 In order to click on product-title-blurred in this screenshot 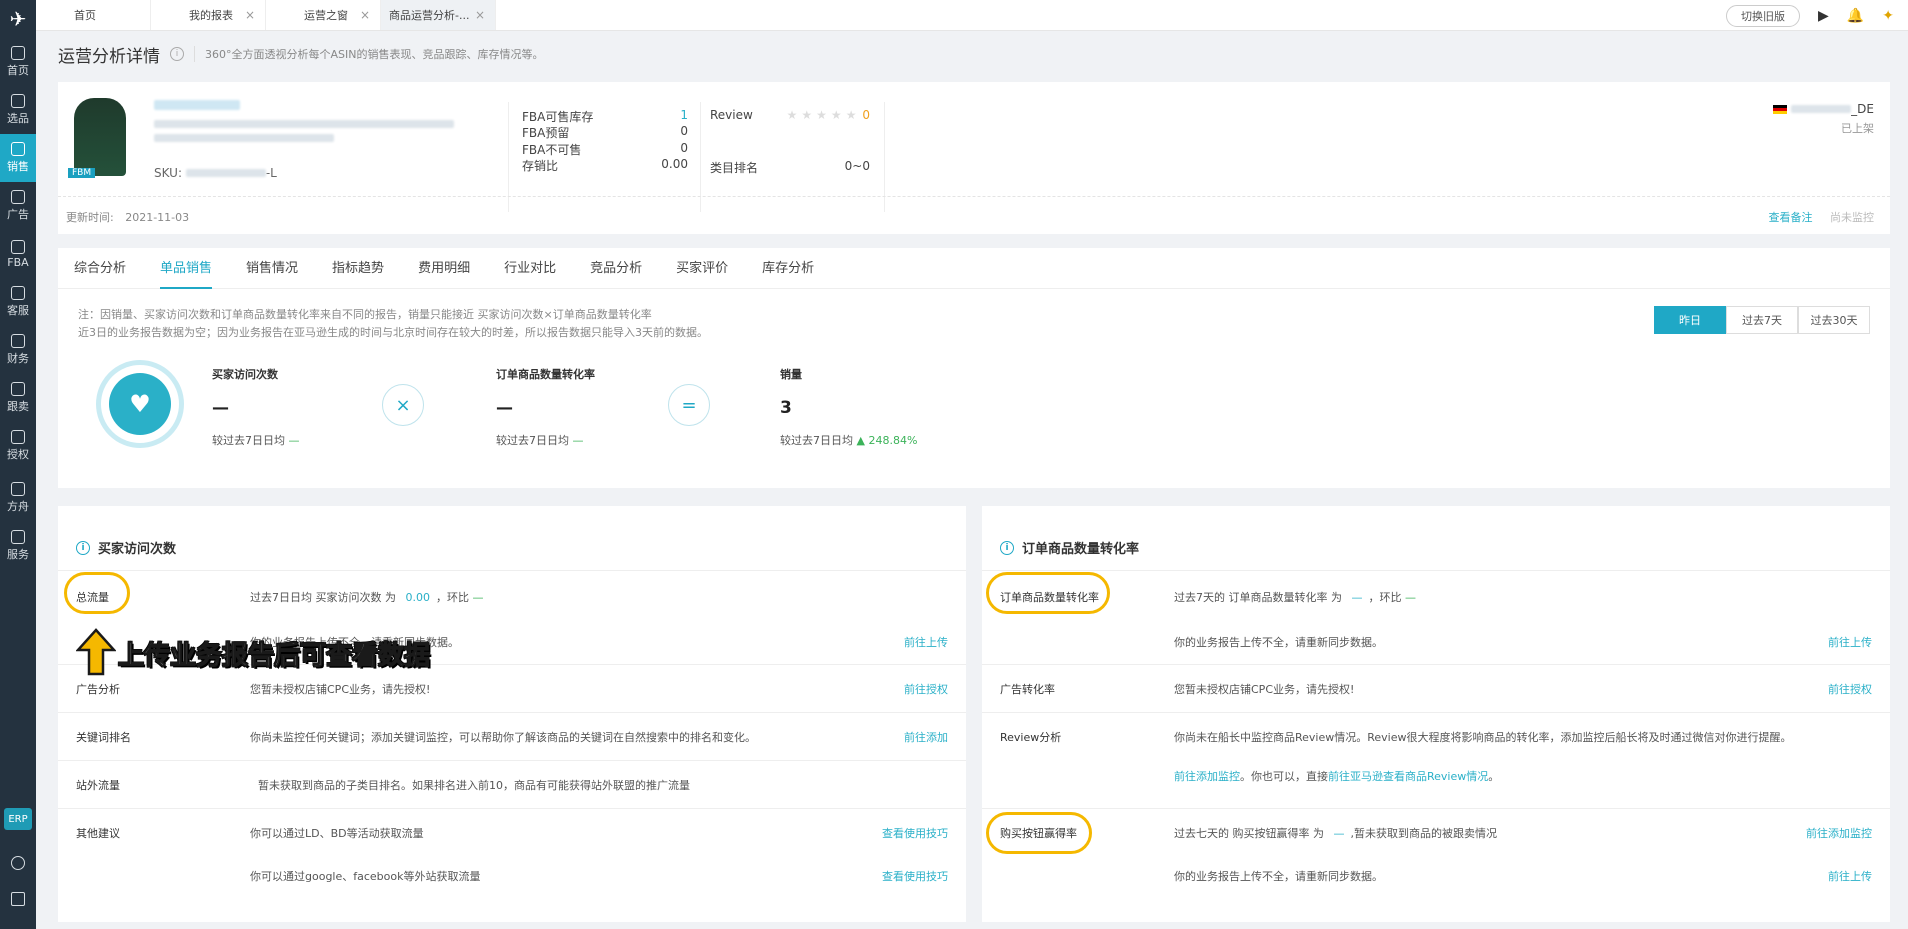, I will do `click(197, 105)`.